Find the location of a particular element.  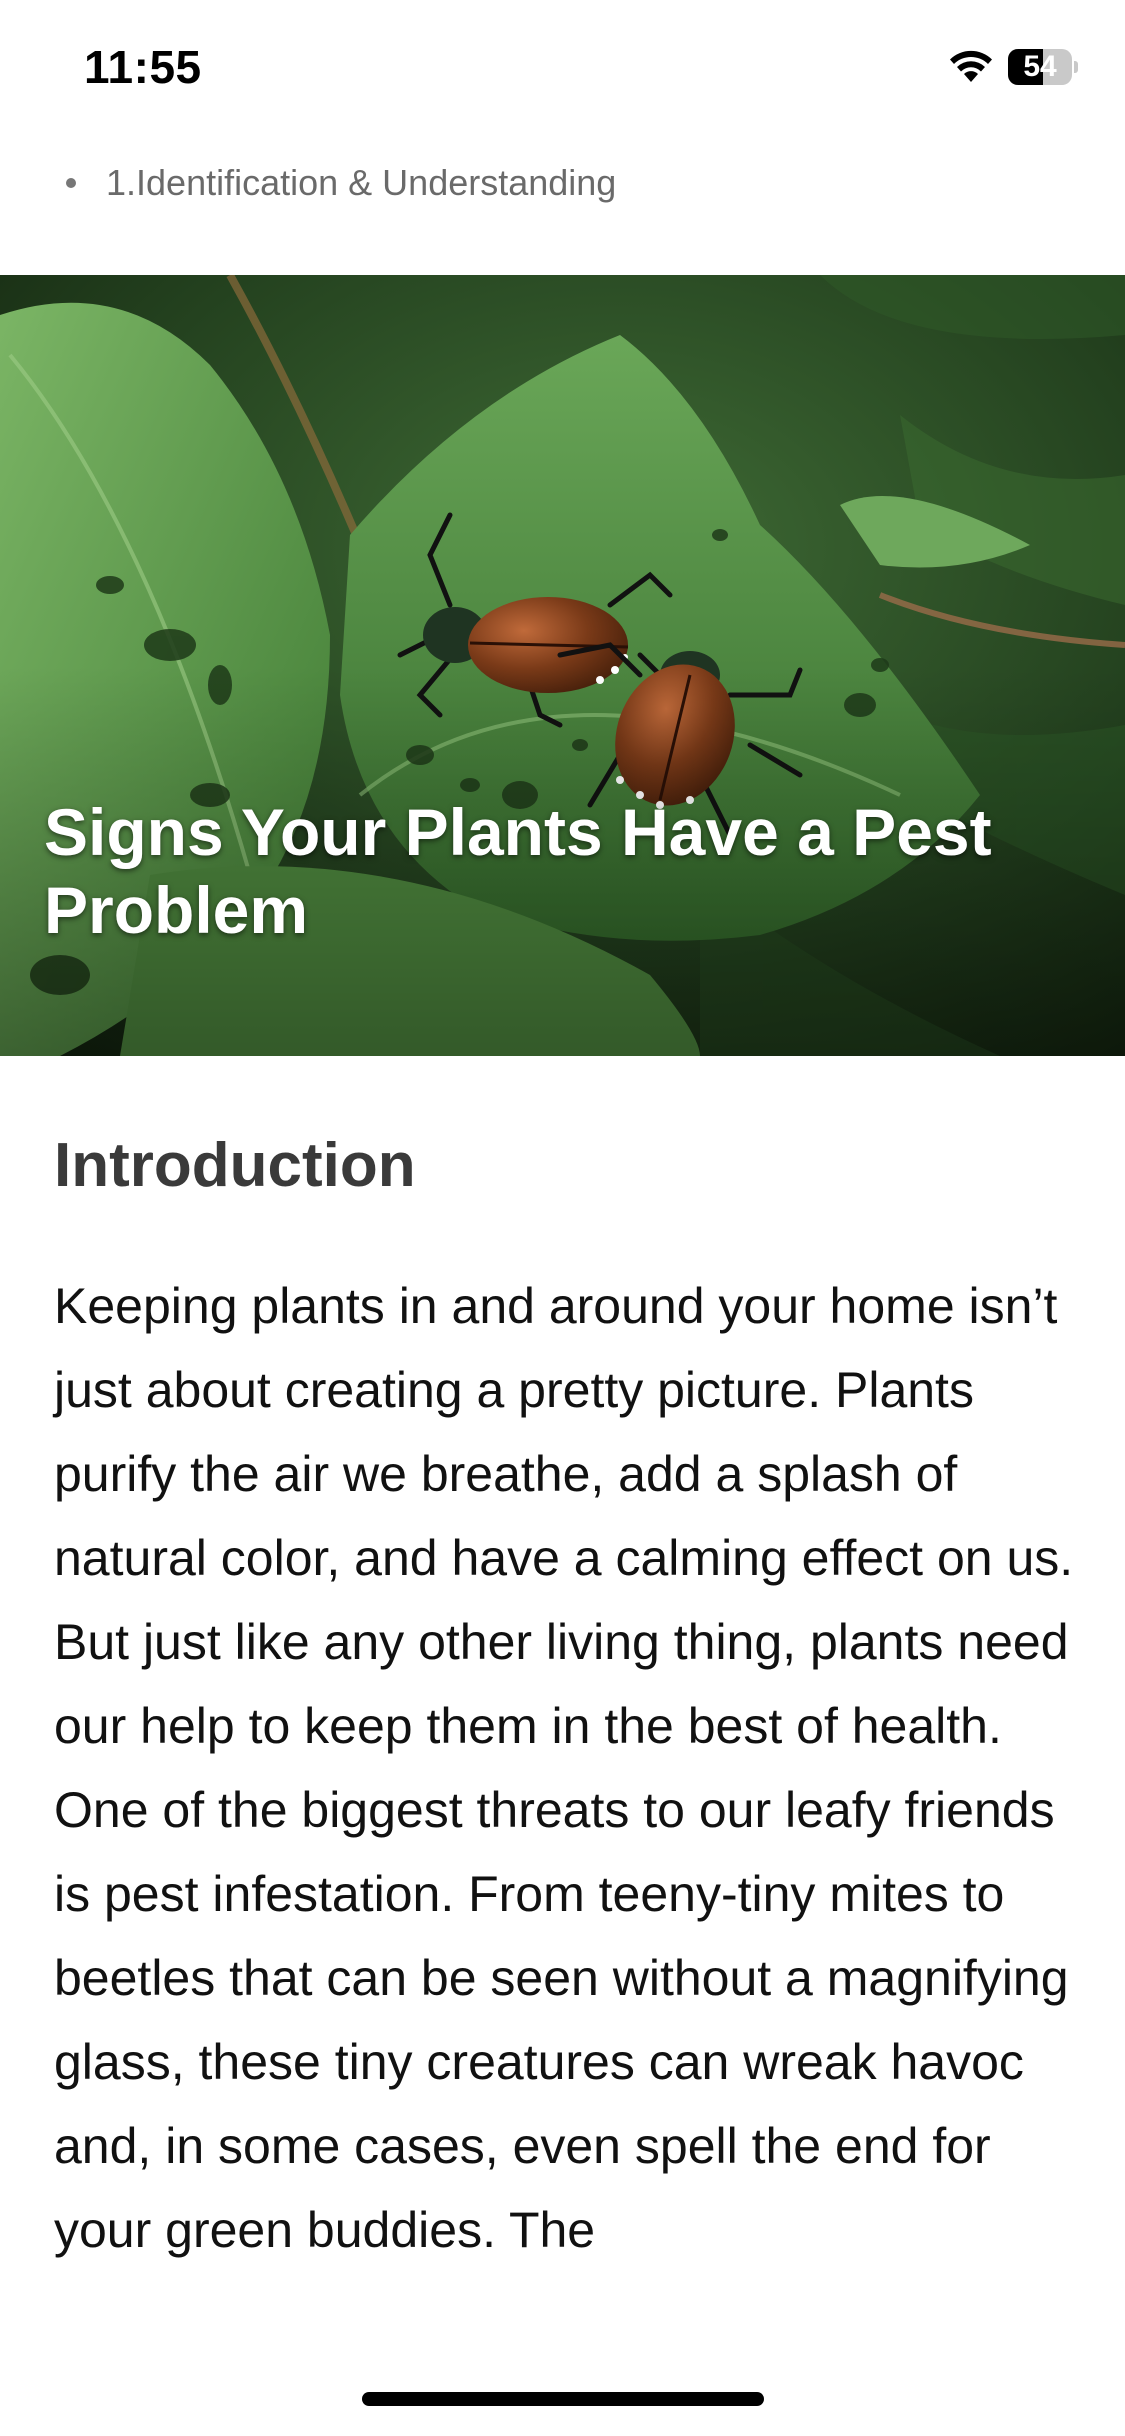

breadcrumb: 1.Identification & Understanding is located at coordinates (341, 183).